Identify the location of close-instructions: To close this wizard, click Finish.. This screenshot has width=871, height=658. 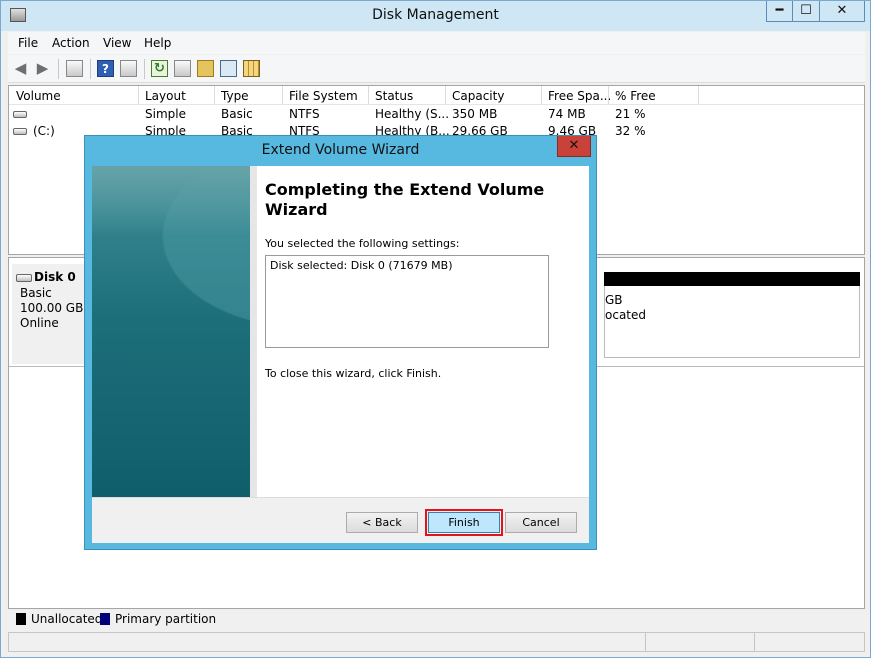
(353, 373).